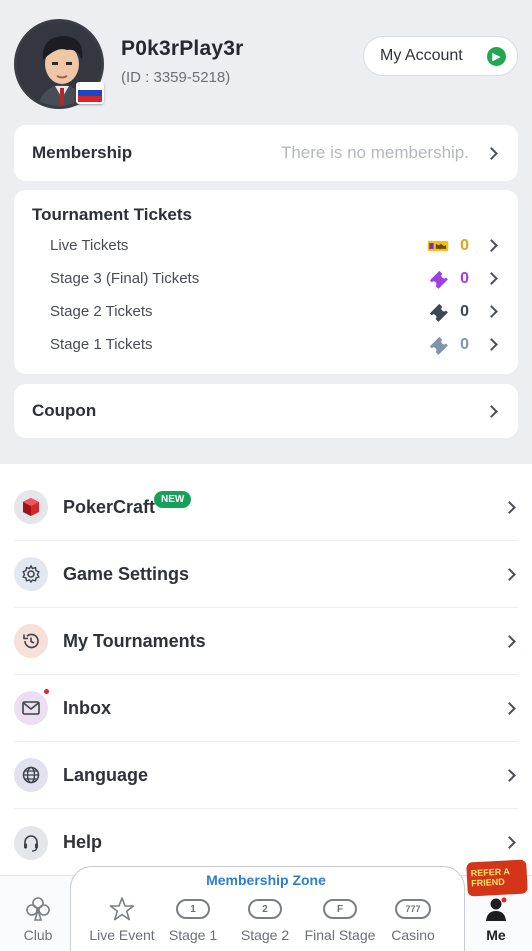 The height and width of the screenshot is (951, 532). What do you see at coordinates (374, 152) in the screenshot?
I see `membership-status: There is no membership.` at bounding box center [374, 152].